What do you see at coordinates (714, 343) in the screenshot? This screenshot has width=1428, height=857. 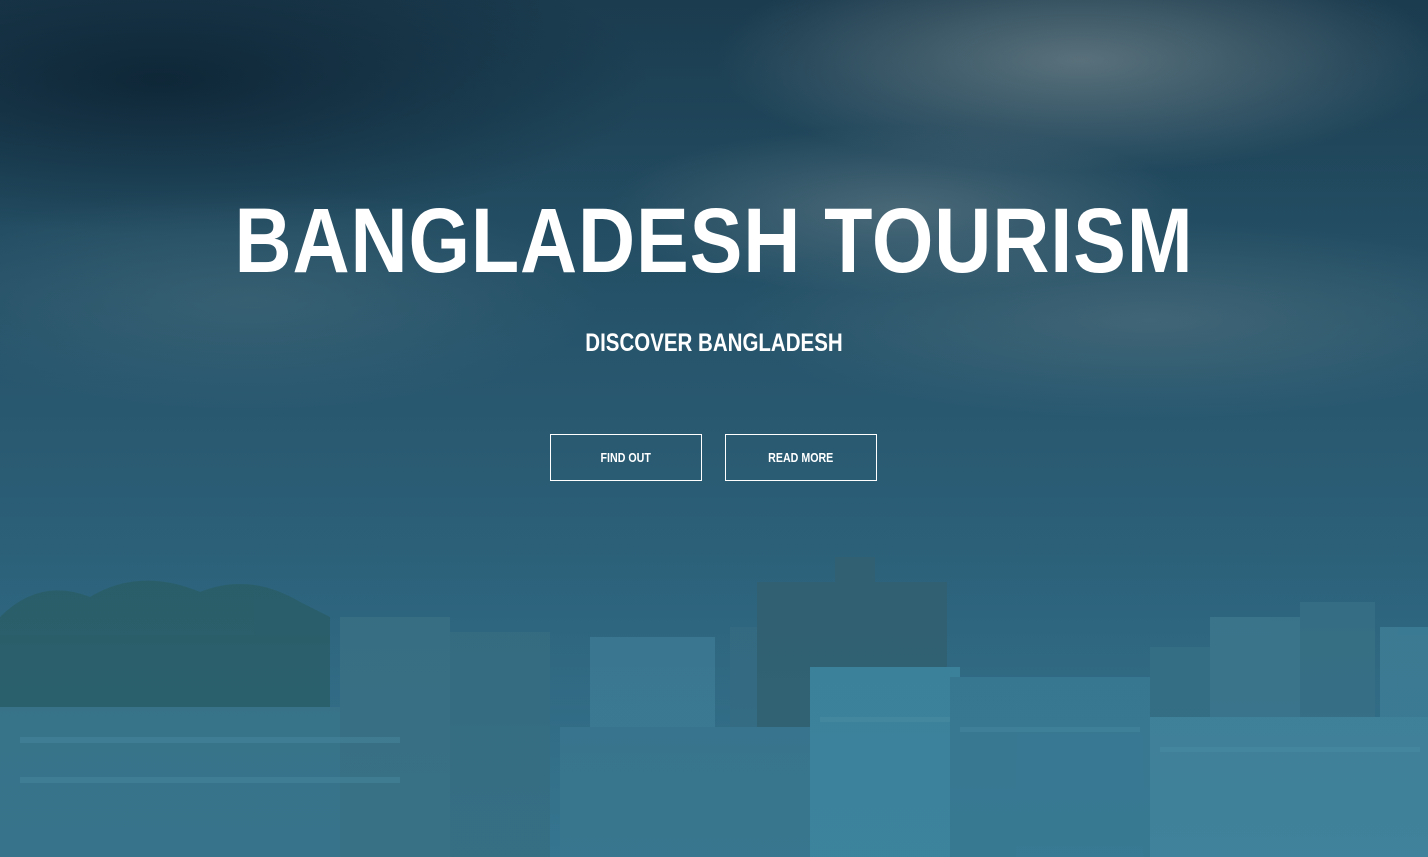 I see `page-subtitle: DISCOVER BANGLADESH` at bounding box center [714, 343].